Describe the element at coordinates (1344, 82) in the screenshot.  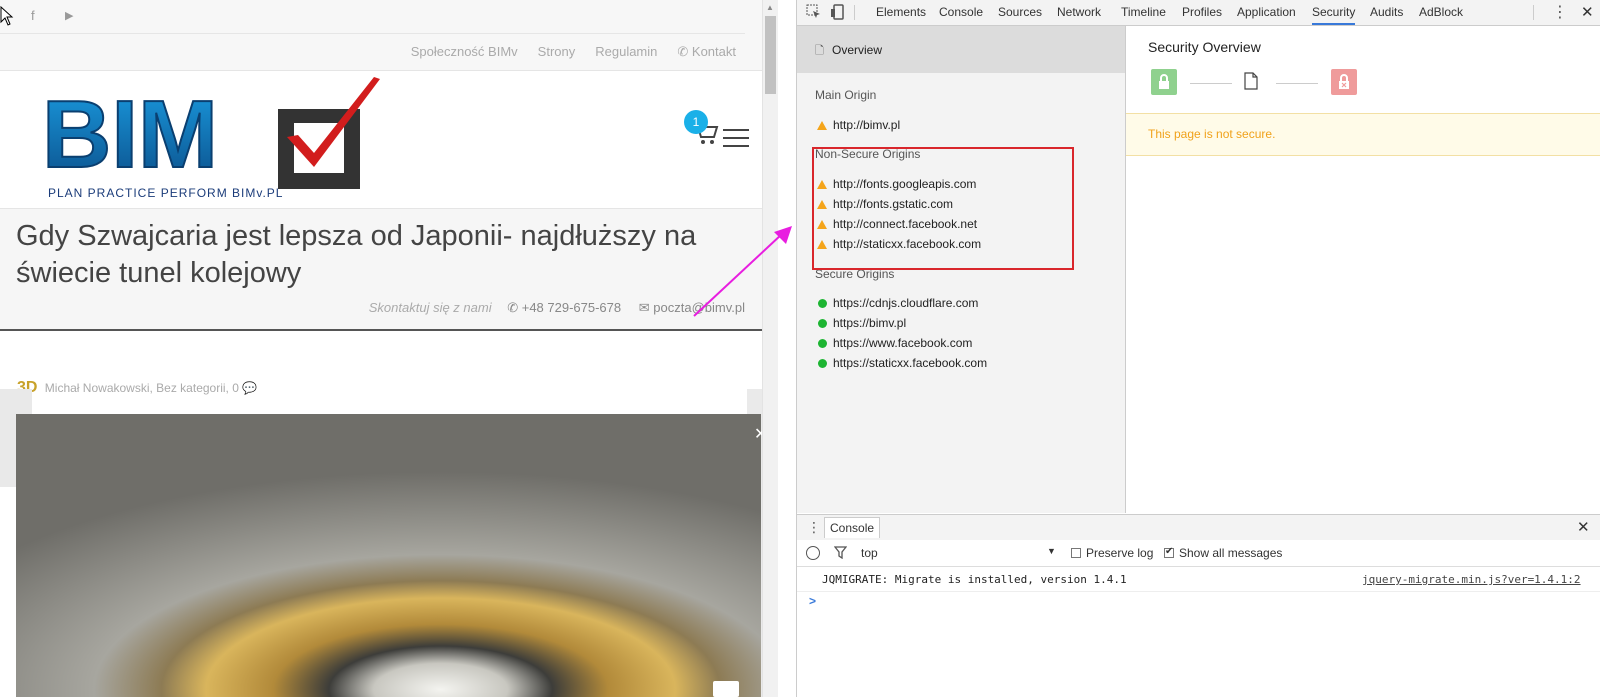
I see `insecure-lock-icon` at that location.